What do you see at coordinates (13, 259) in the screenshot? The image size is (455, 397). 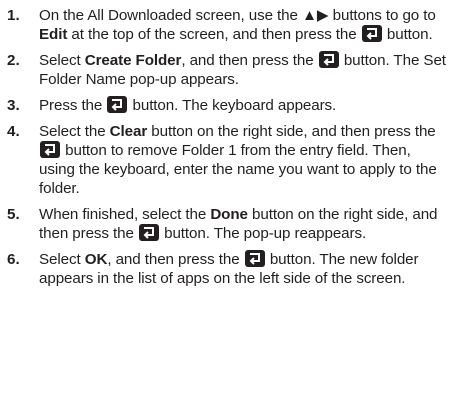 I see `step-number: 6.` at bounding box center [13, 259].